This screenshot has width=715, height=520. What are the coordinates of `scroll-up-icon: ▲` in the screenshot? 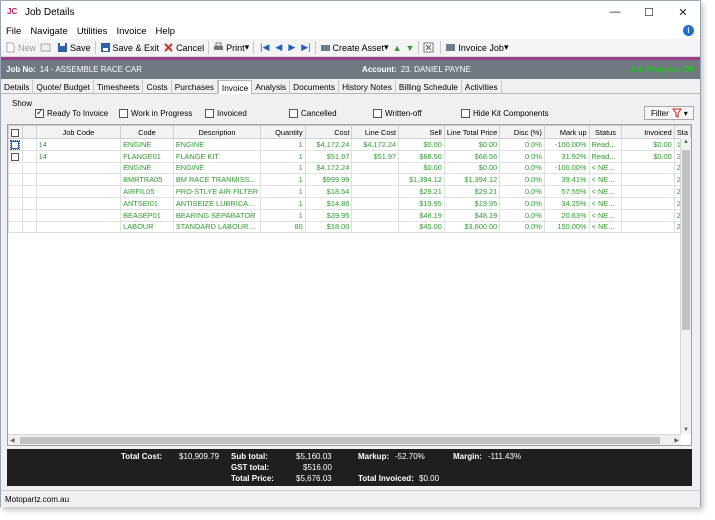 It's located at (686, 142).